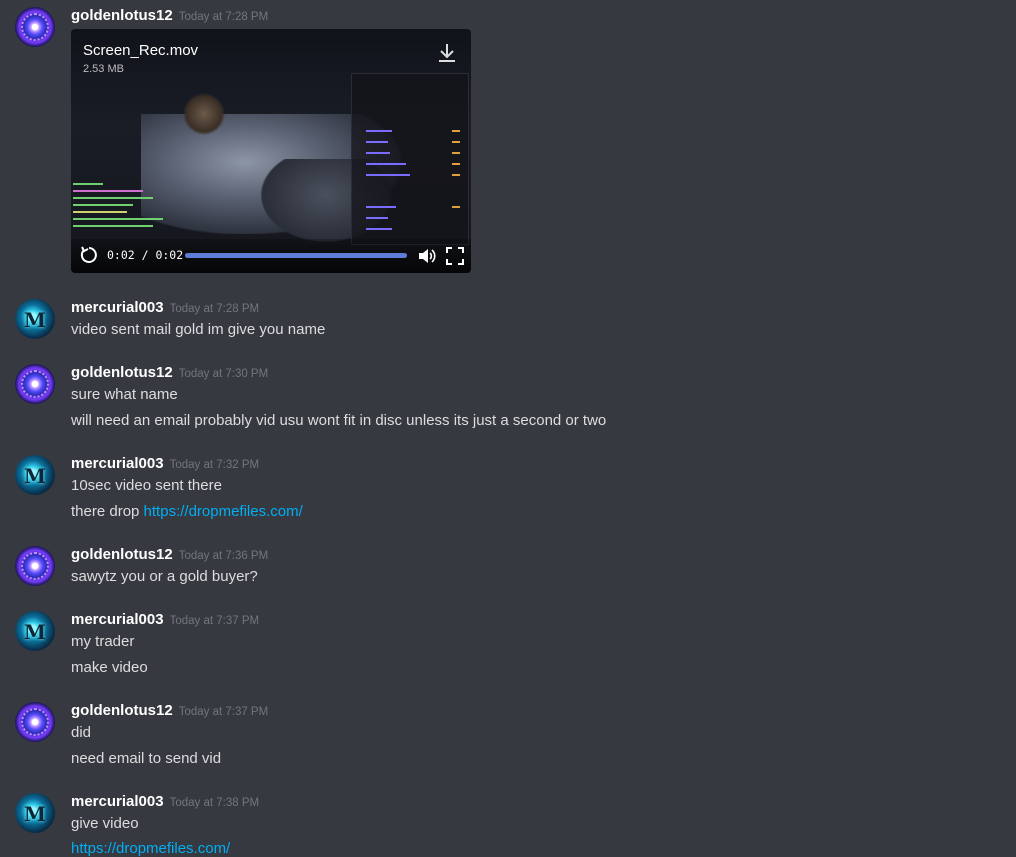 This screenshot has height=857, width=1016. I want to click on message-text: there drop https://dropmefiles.com/, so click(187, 511).